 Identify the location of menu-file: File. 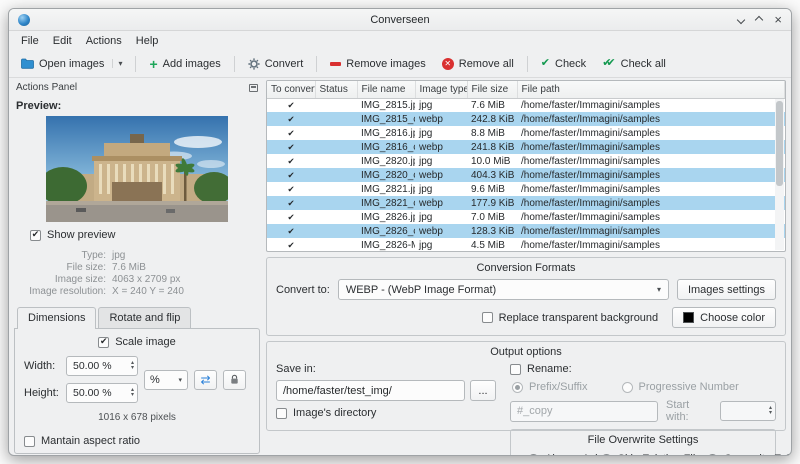
(30, 41).